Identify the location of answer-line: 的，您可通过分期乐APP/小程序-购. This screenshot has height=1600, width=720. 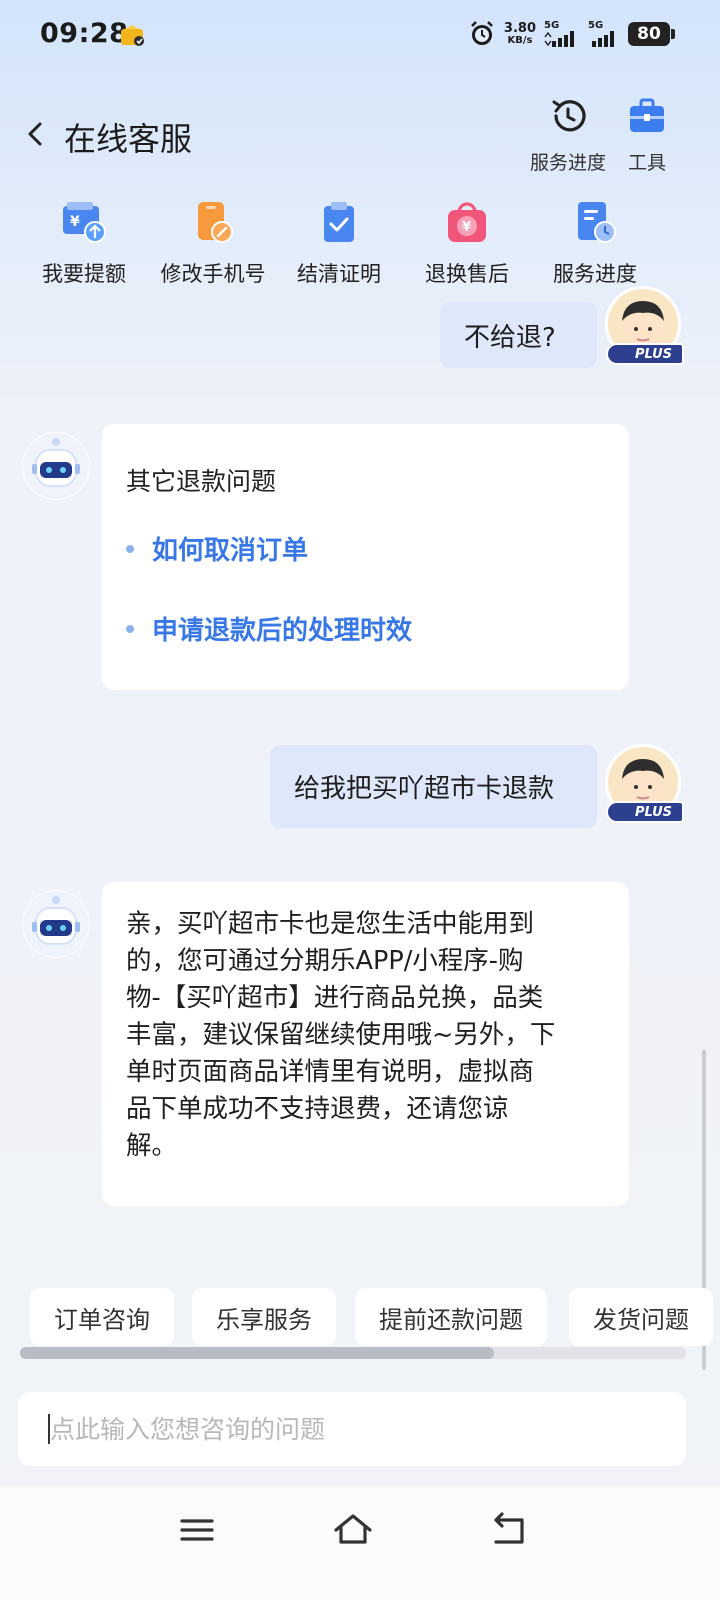
(325, 961).